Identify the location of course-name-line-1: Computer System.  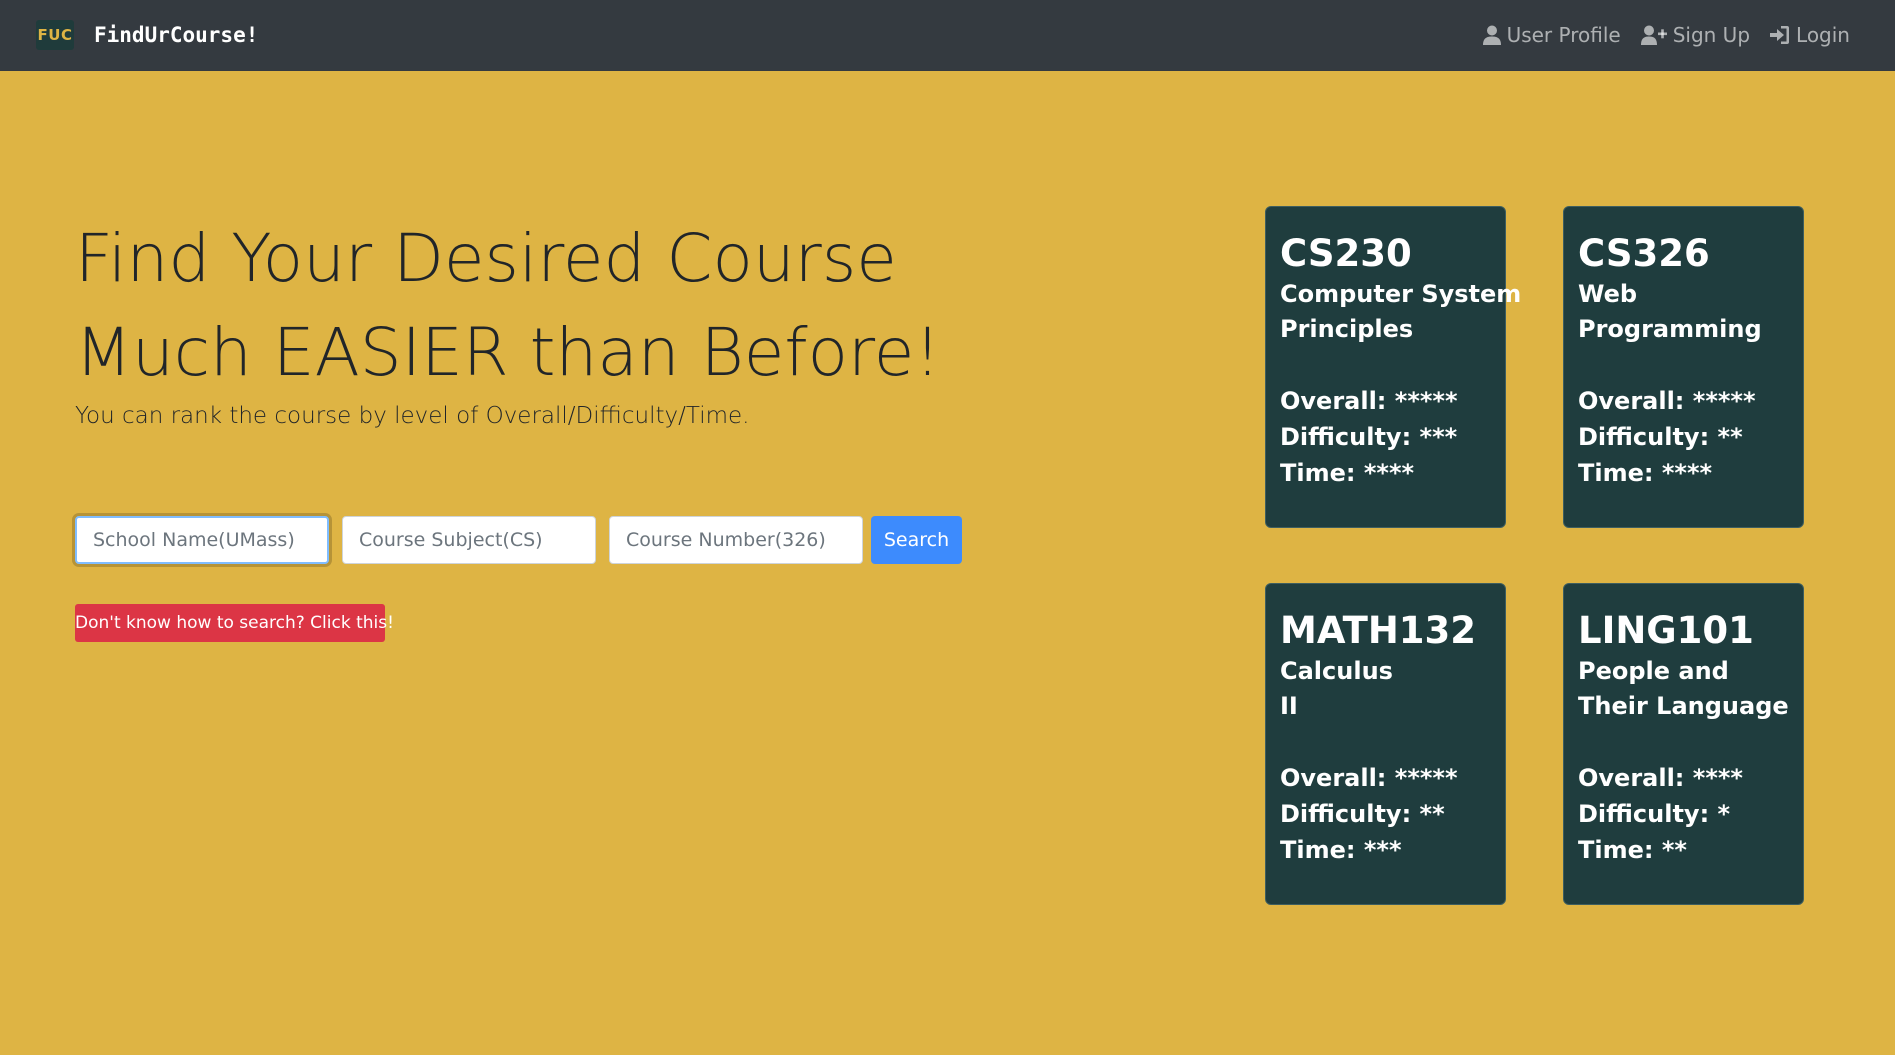
(1401, 294).